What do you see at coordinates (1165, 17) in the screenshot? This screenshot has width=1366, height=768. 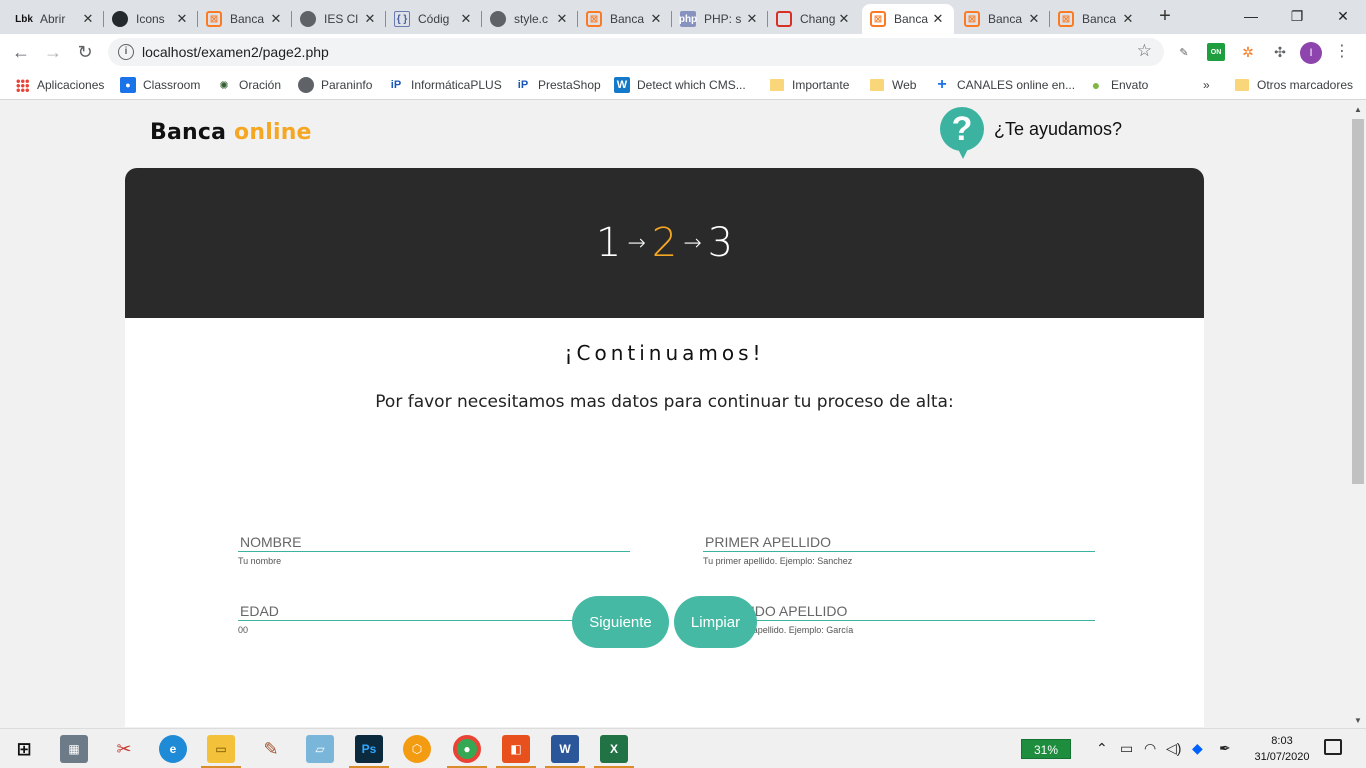 I see `new-tab-button: +` at bounding box center [1165, 17].